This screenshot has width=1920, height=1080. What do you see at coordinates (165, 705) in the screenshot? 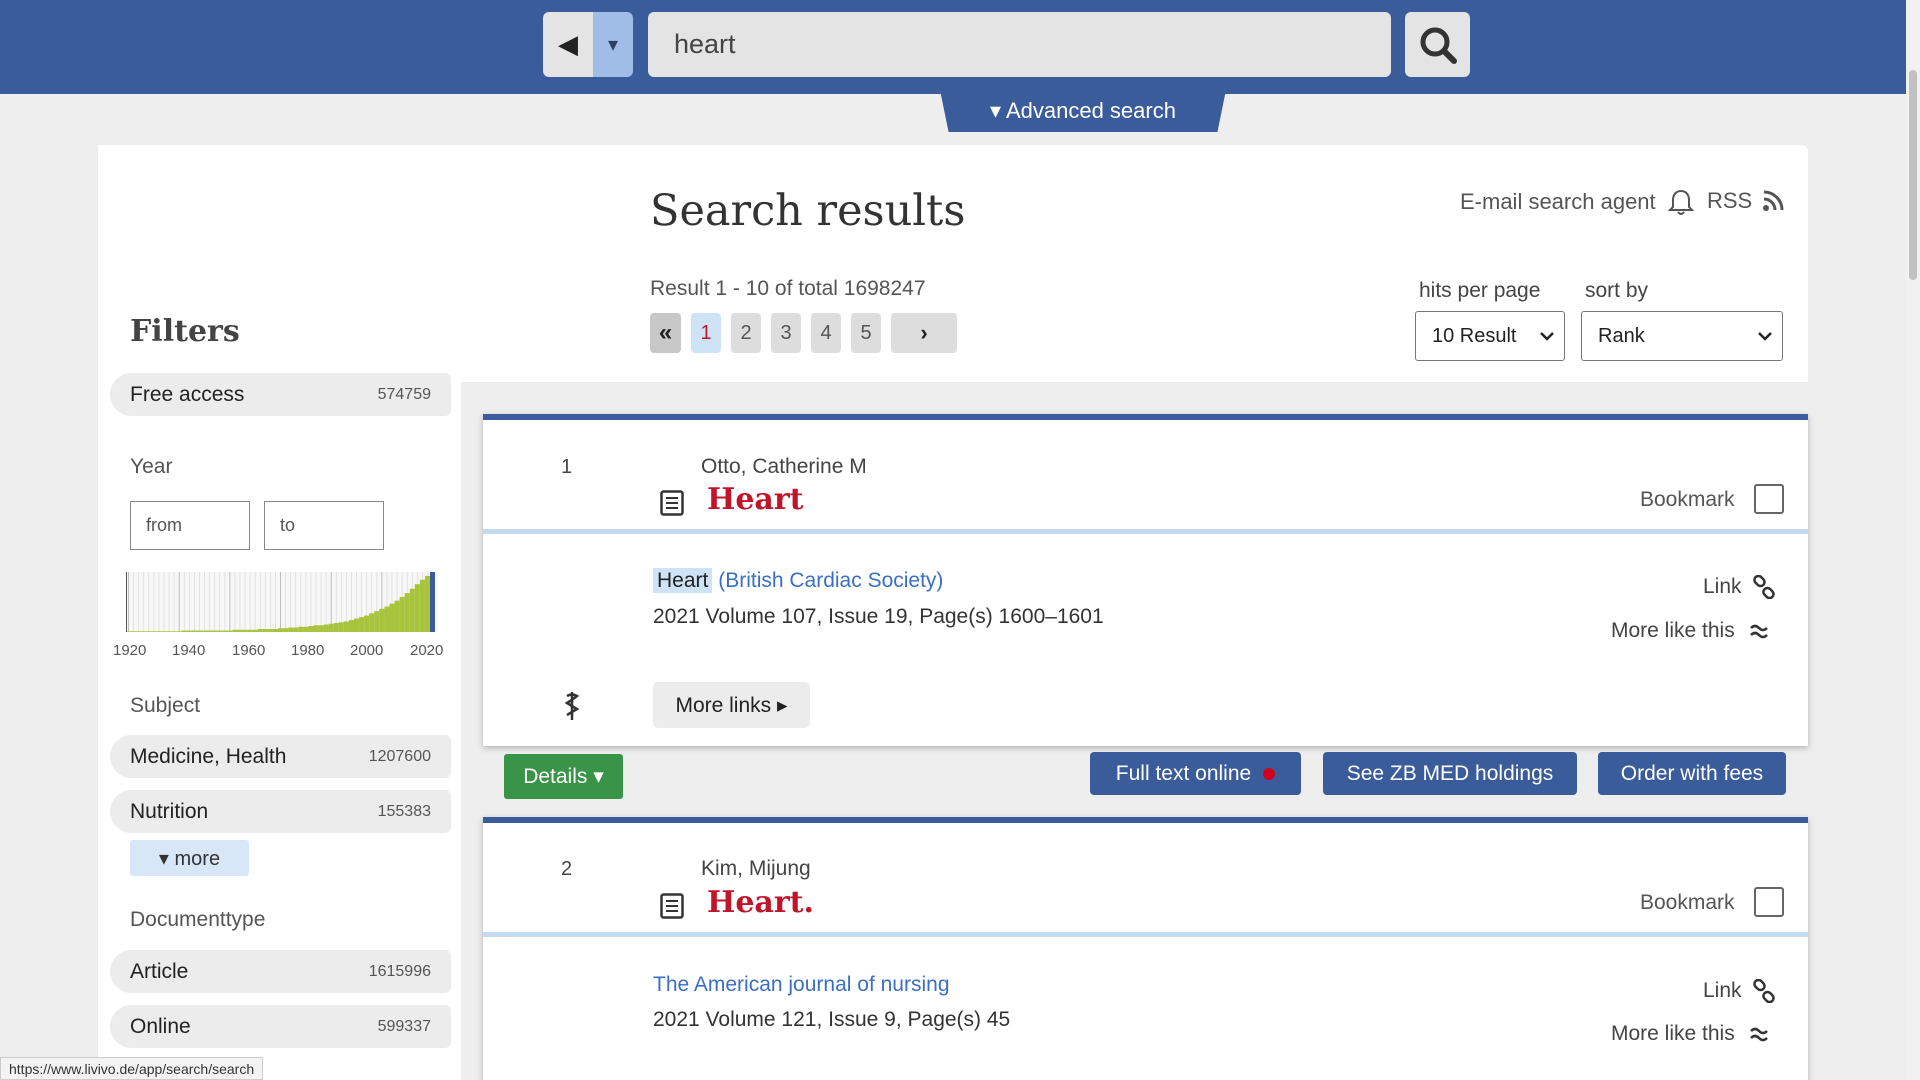
I see `subject-label: Subject` at bounding box center [165, 705].